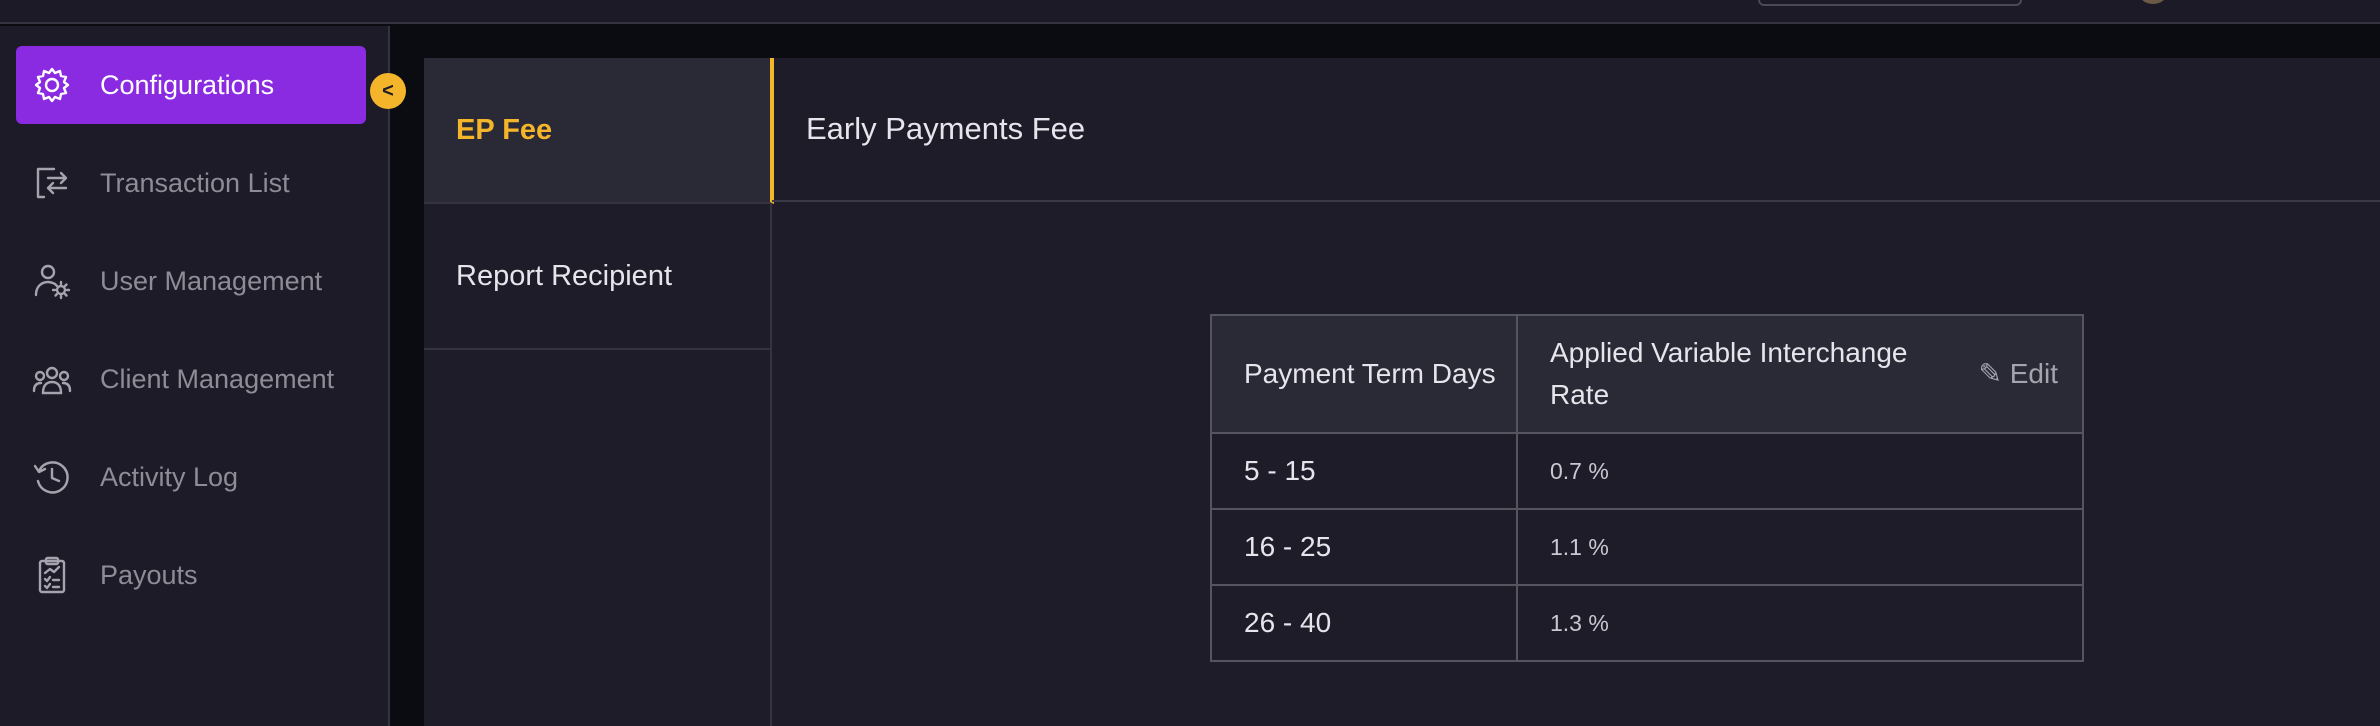  I want to click on group-icon, so click(52, 379).